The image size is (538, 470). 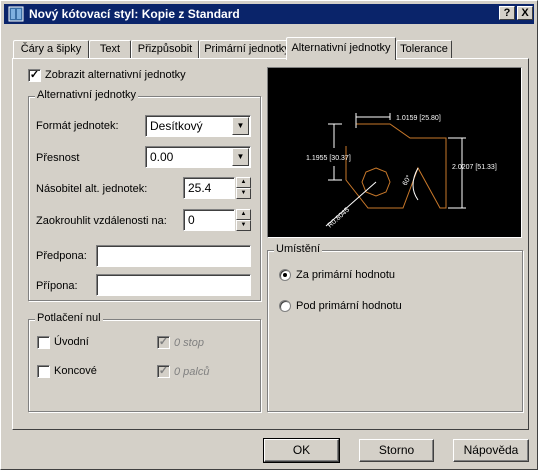 What do you see at coordinates (101, 221) in the screenshot?
I see `round-distance-label: Zaokrouhlit vzdálenosti na:` at bounding box center [101, 221].